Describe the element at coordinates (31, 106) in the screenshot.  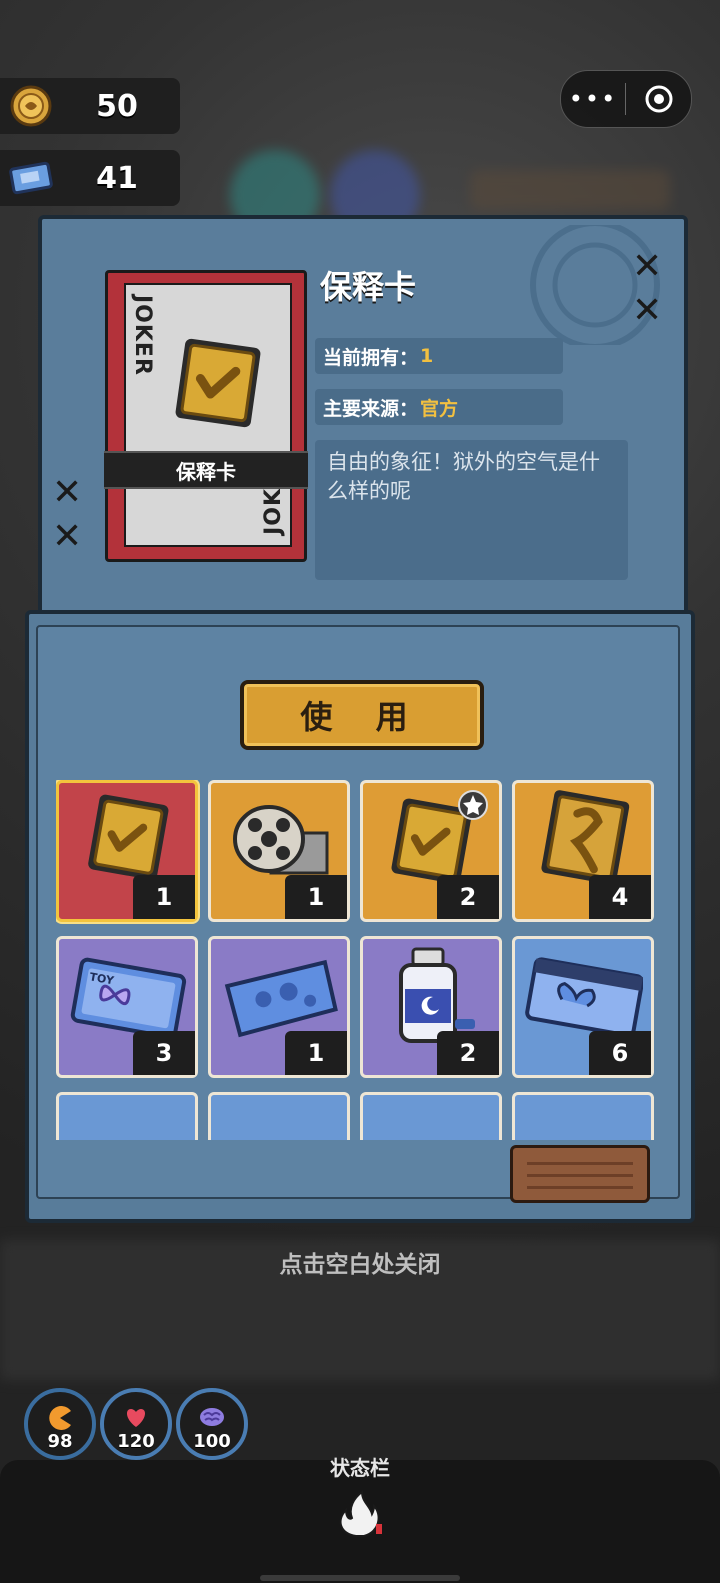
I see `coin-icon` at that location.